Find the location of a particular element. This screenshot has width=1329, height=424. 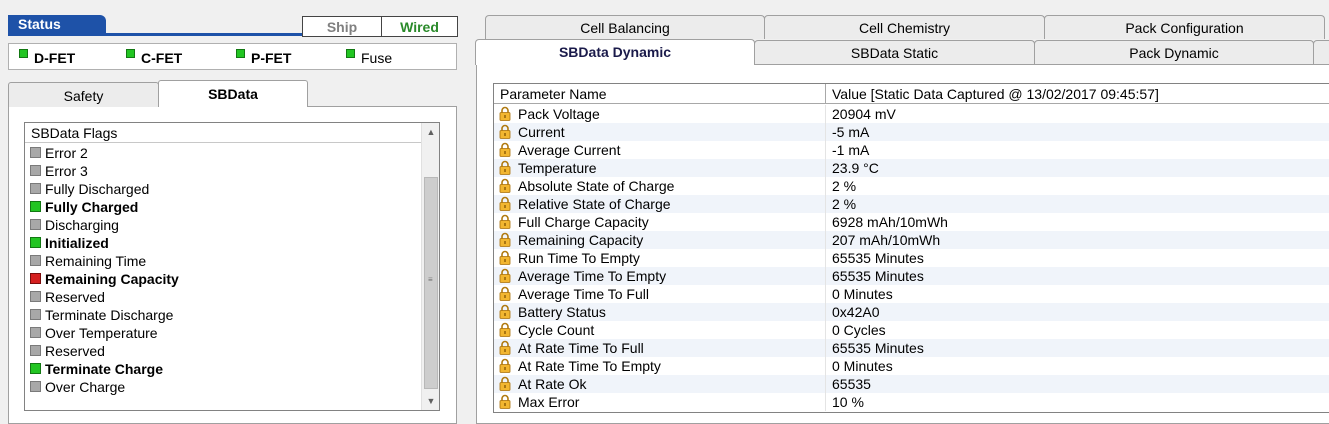

wired-mode-indicator: Wired is located at coordinates (419, 26).